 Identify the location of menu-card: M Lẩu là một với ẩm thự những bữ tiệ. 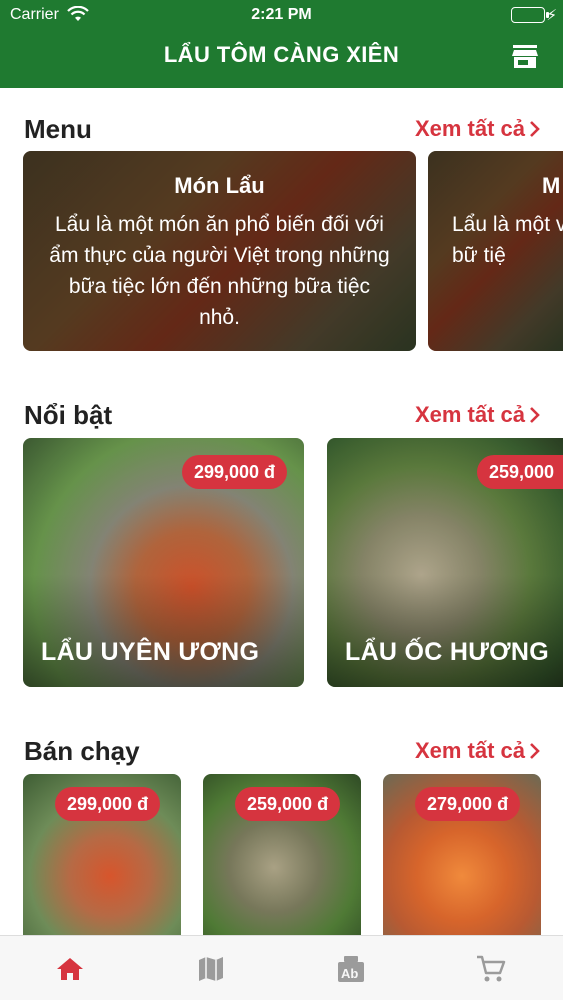
(495, 251).